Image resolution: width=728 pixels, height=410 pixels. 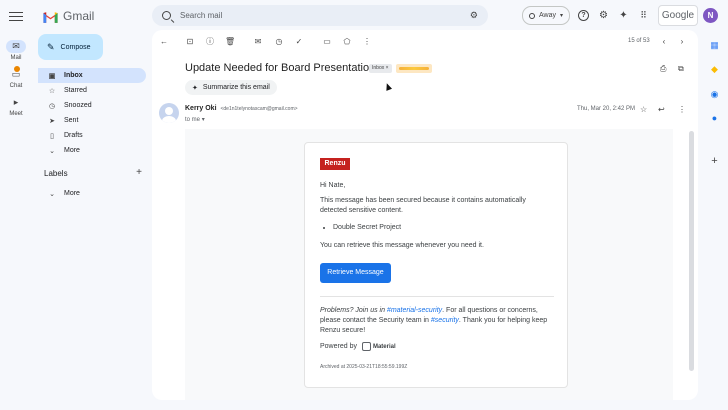 I want to click on labels-more-item: ⌄ More, so click(x=92, y=193).